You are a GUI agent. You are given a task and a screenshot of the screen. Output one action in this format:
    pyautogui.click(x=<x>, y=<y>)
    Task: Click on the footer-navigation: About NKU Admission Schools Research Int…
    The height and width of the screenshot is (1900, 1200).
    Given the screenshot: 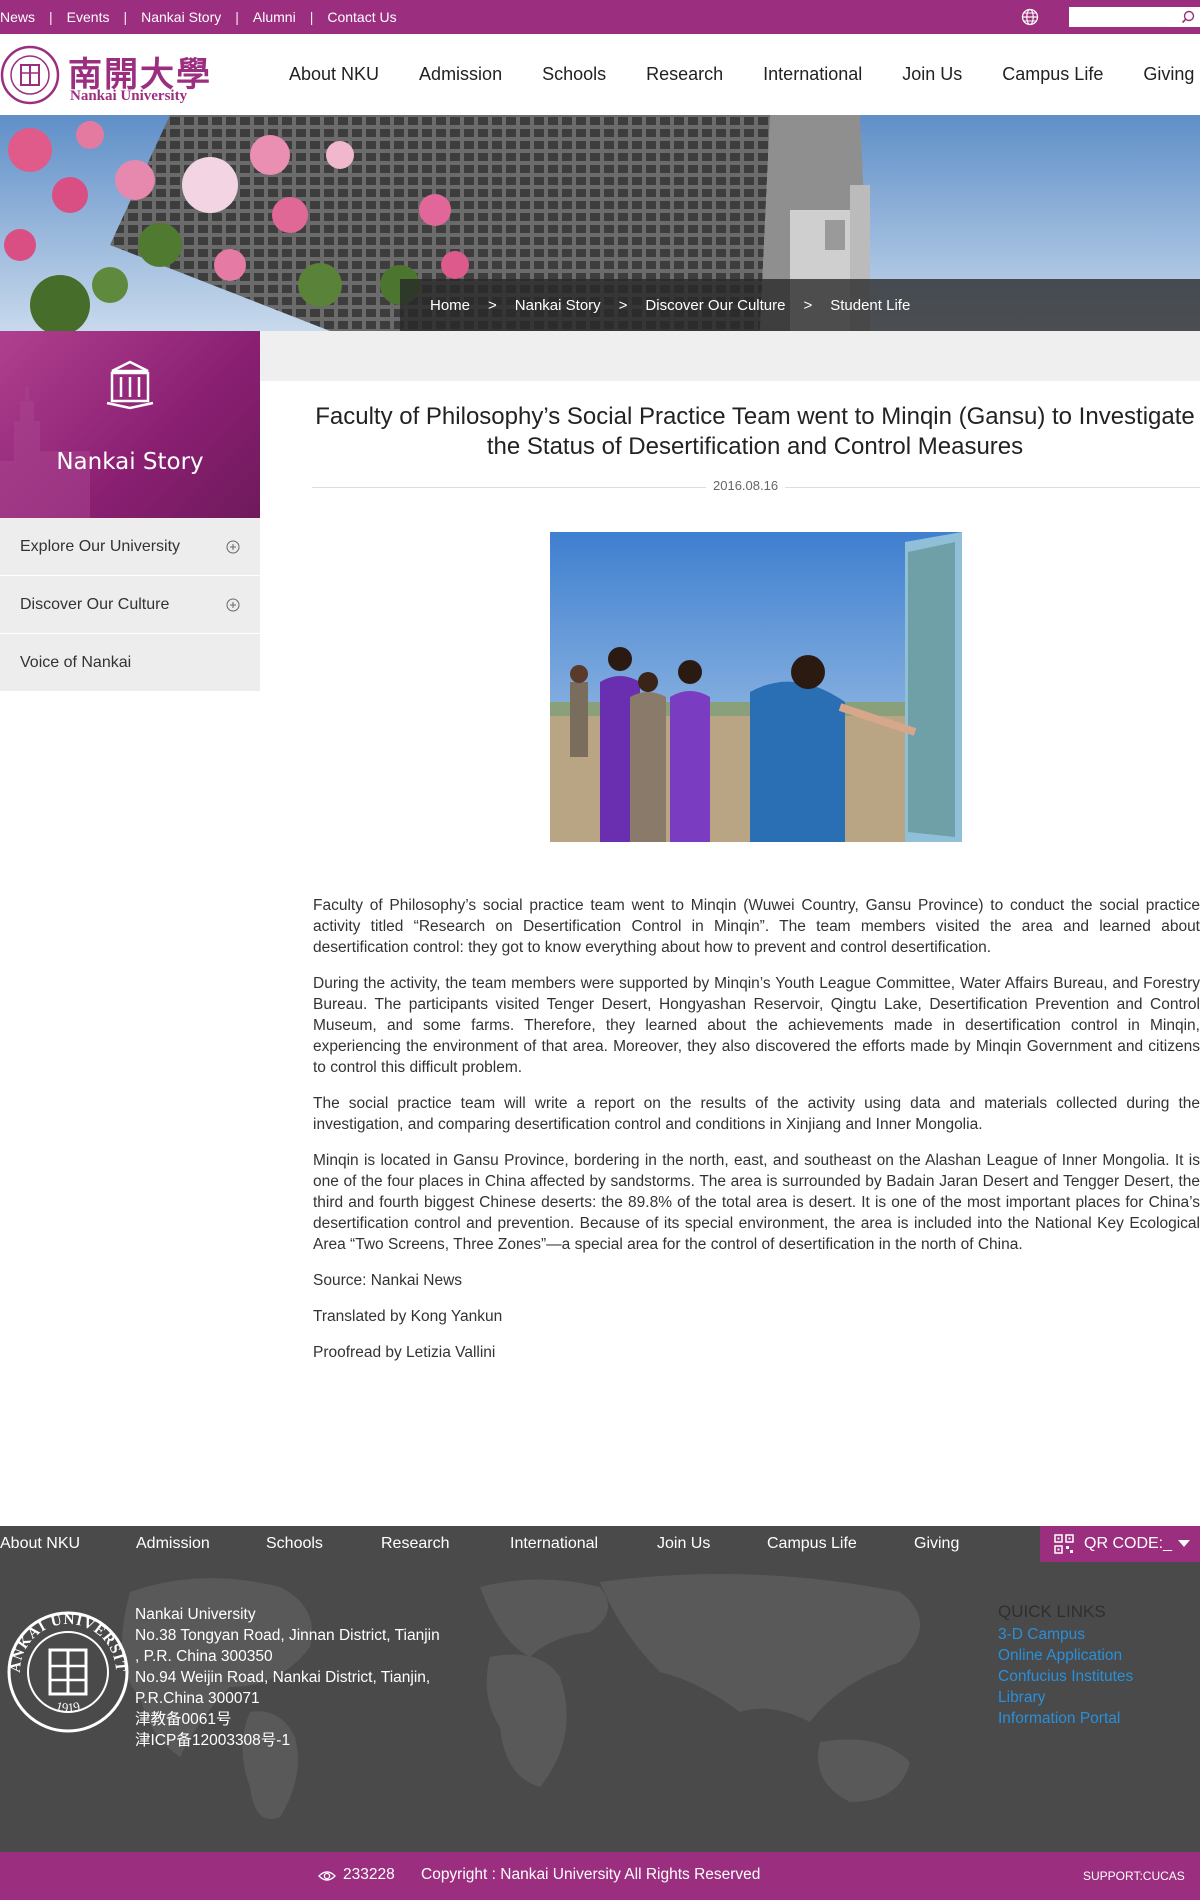 What is the action you would take?
    pyautogui.click(x=600, y=1544)
    